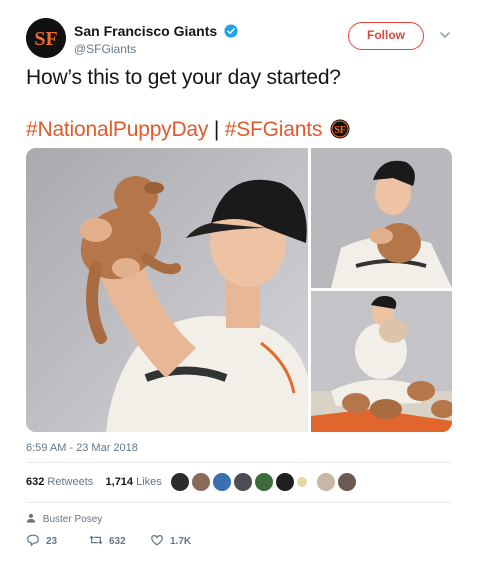  What do you see at coordinates (231, 31) in the screenshot?
I see `verified-badge-icon` at bounding box center [231, 31].